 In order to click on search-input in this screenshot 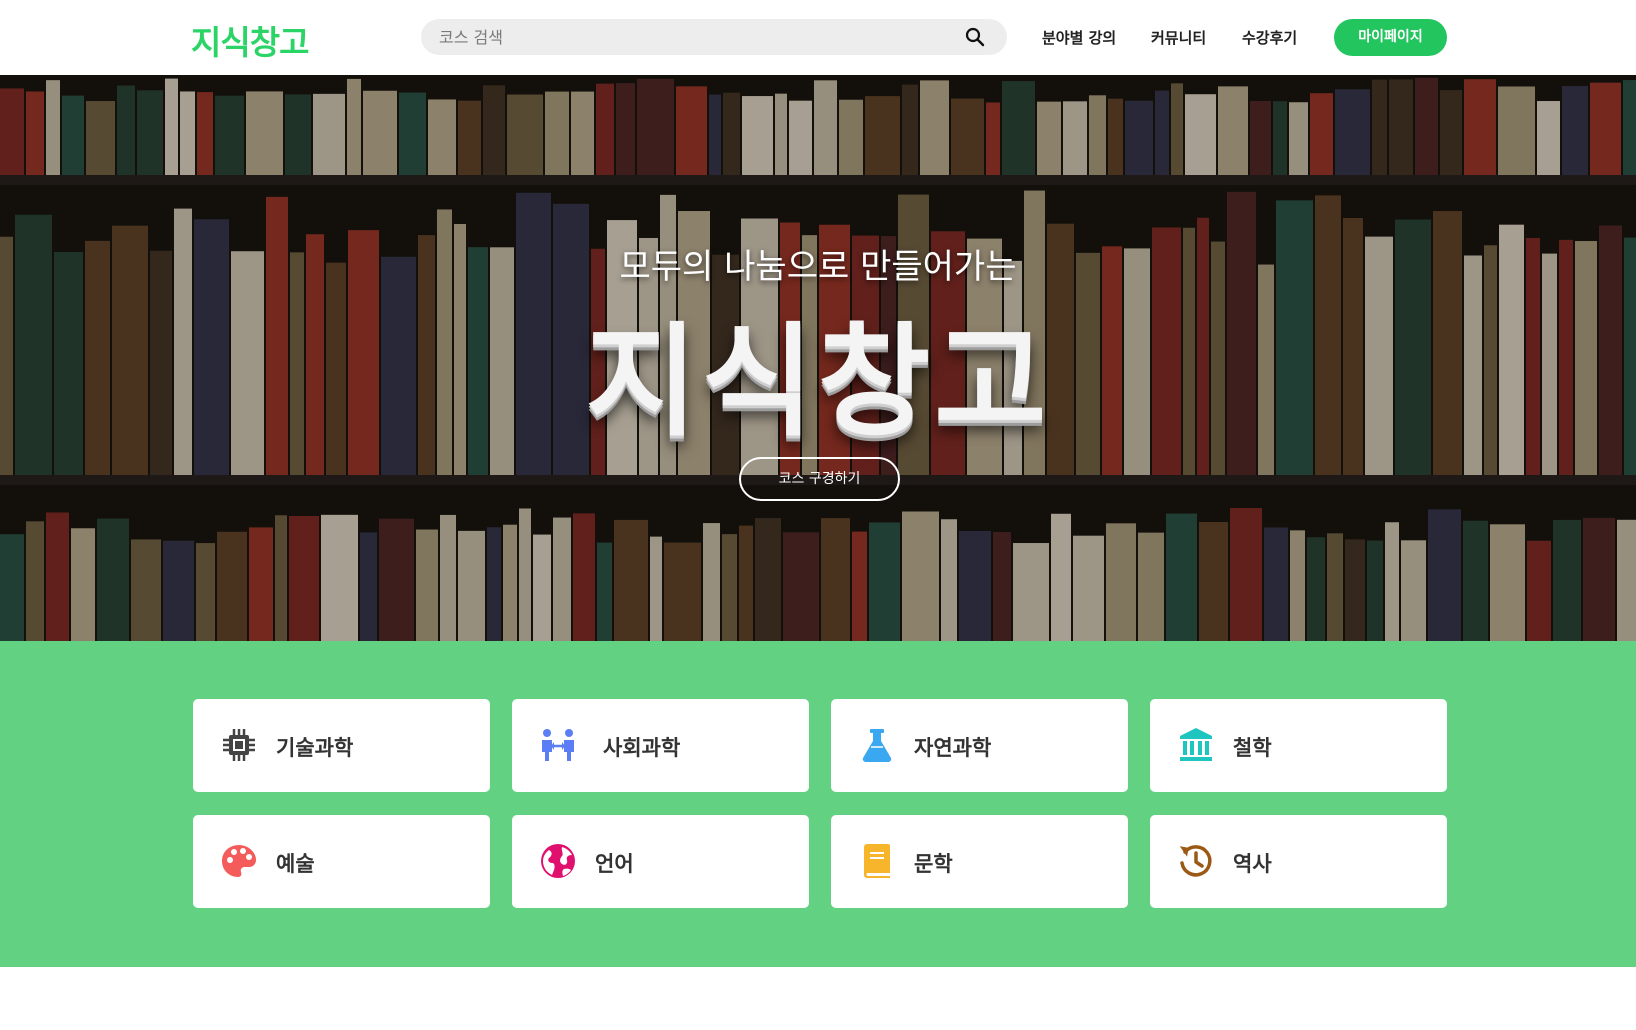, I will do `click(694, 37)`.